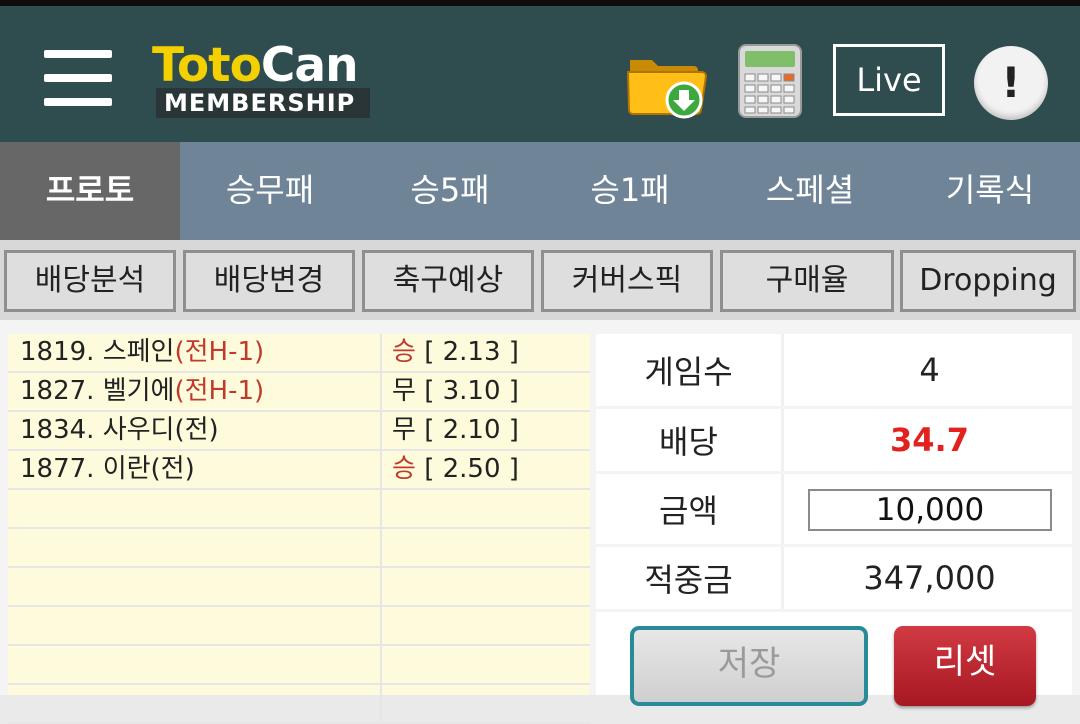 This screenshot has height=724, width=1080. I want to click on tab-win-draw-lose: 승무패, so click(270, 191).